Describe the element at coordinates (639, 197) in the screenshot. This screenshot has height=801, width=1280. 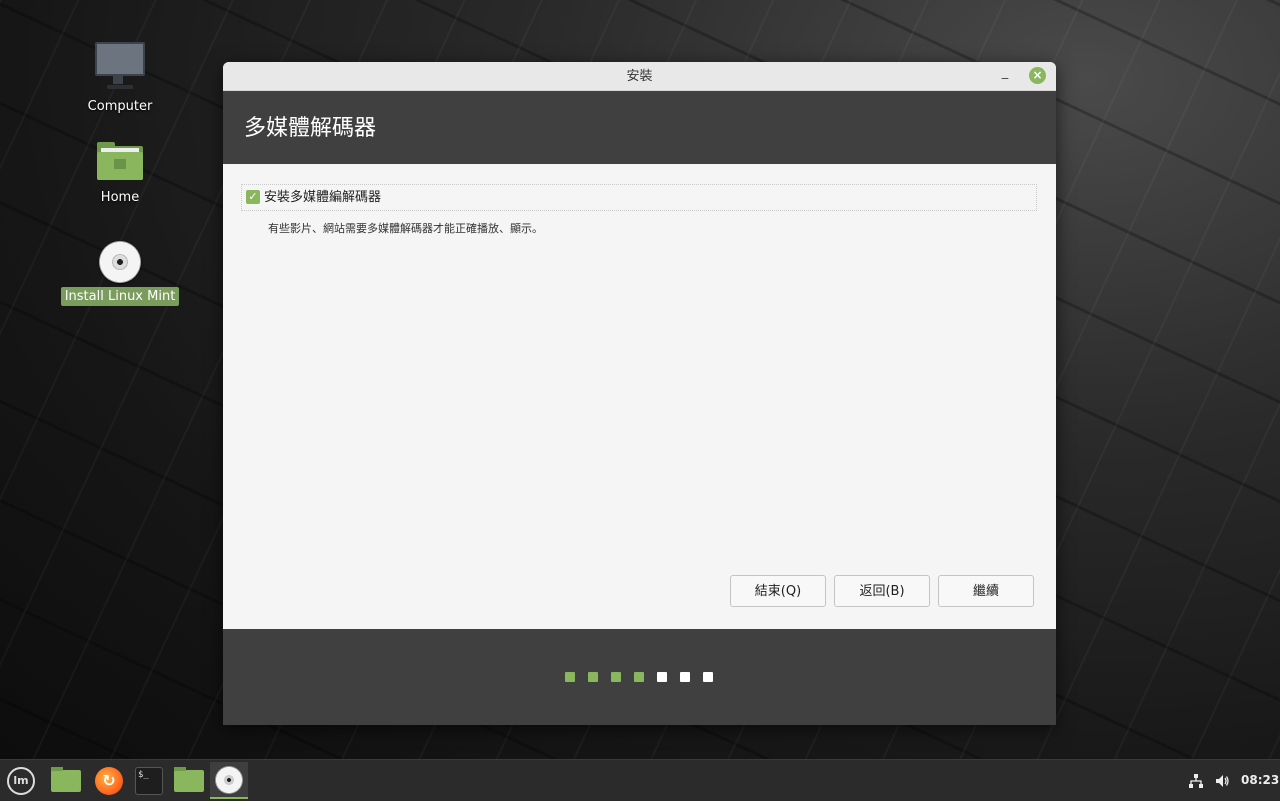
I see `install-codecs-option: ✓ 安裝多媒體編解碼器` at that location.